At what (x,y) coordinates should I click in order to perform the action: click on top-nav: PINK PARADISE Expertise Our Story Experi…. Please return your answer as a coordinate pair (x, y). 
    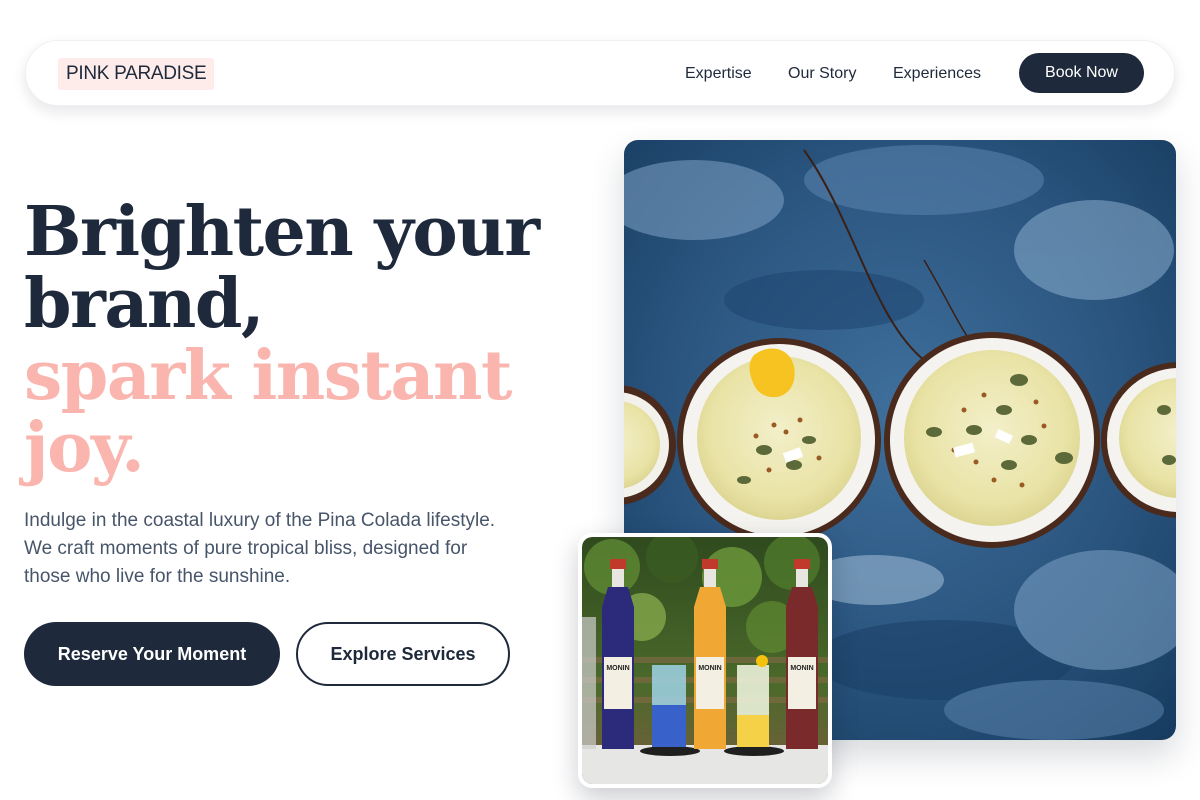
    Looking at the image, I should click on (600, 73).